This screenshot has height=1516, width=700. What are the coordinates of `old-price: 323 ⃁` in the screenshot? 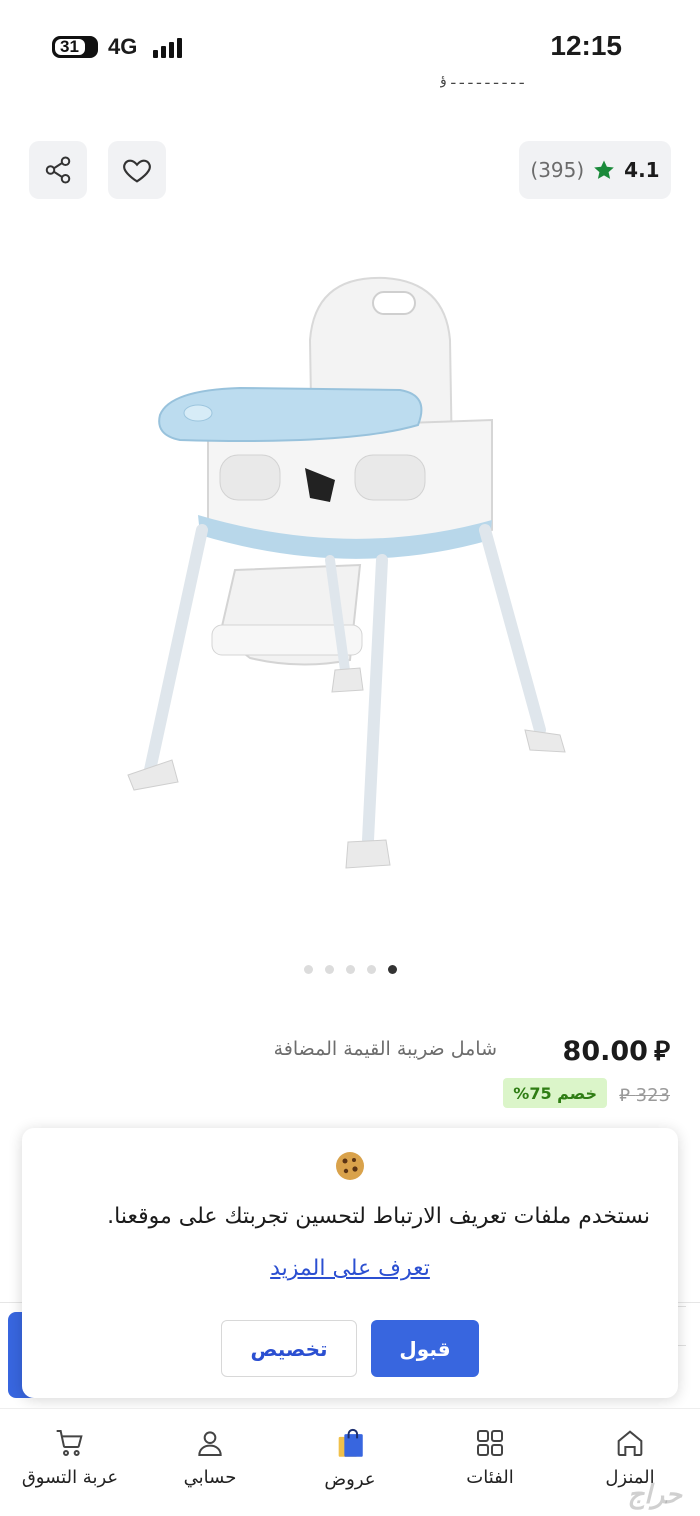 It's located at (644, 1094).